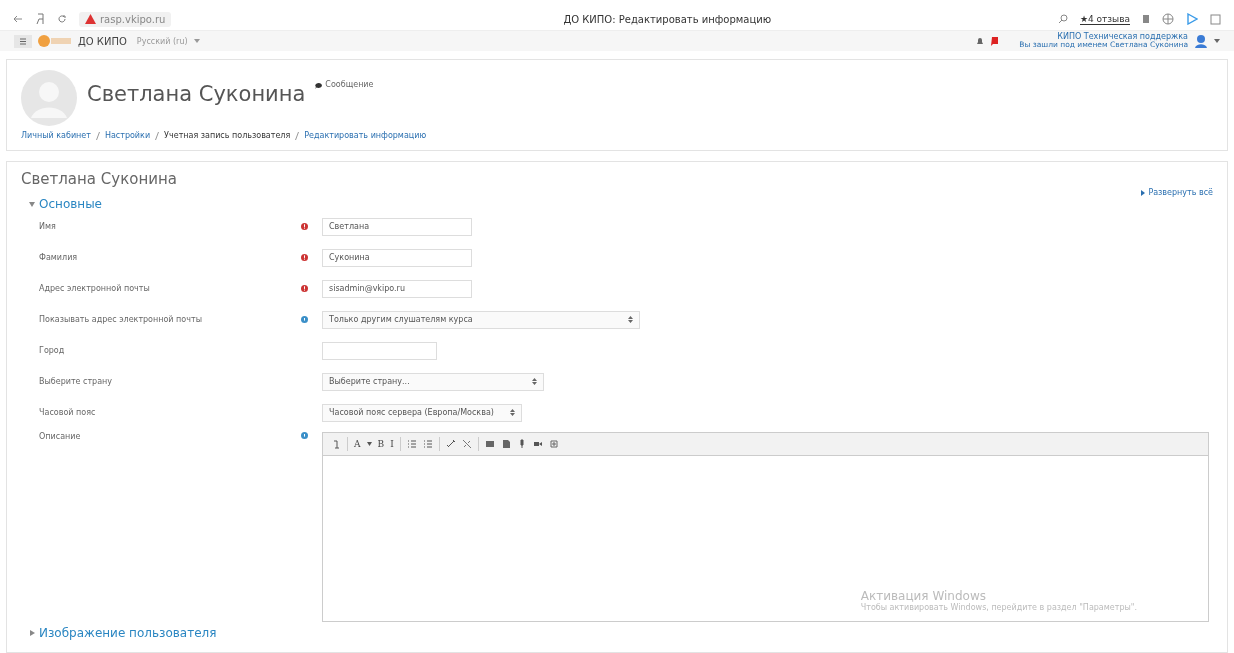 The width and height of the screenshot is (1234, 653). I want to click on activation-text: Чтобы активировать Windows, перейдите в раздел "Параметры"., so click(998, 607).